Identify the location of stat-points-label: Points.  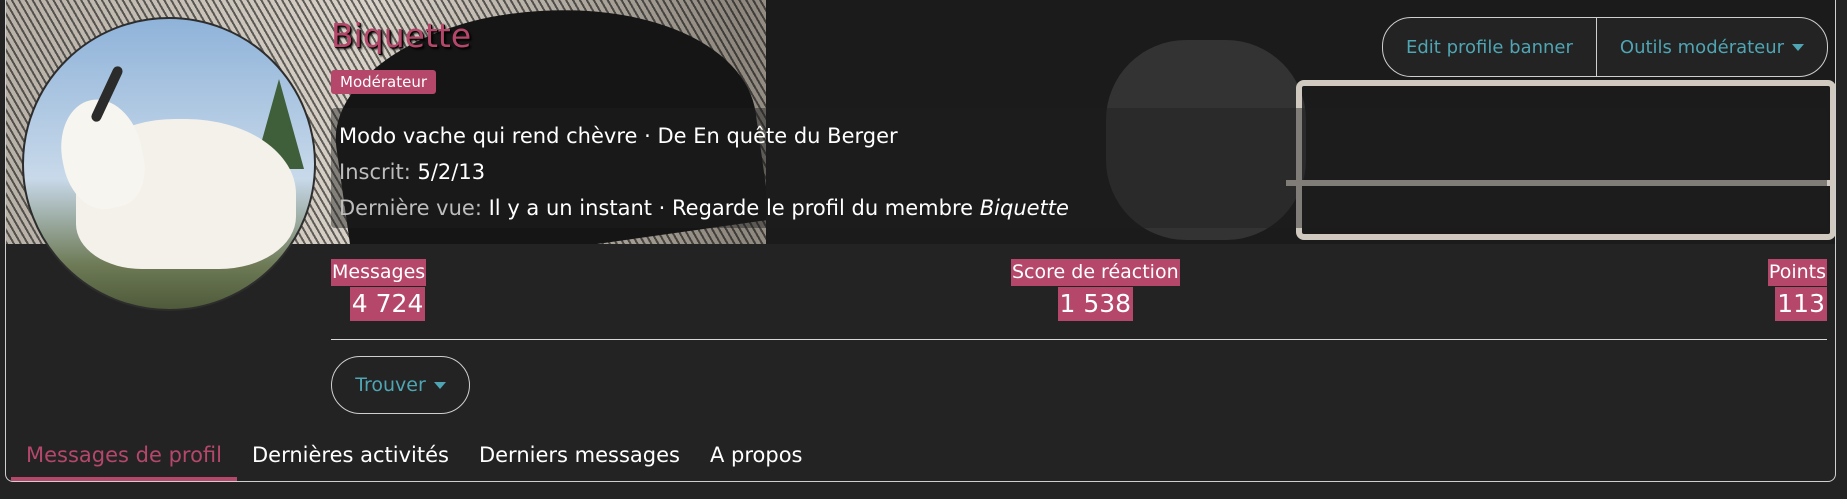
(1797, 272).